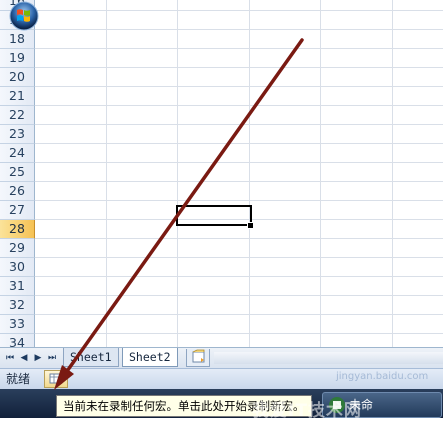 The image size is (443, 421). I want to click on macro-tooltip: 当前未在录制任何宏。单击此处开始录制新宏。, so click(184, 406).